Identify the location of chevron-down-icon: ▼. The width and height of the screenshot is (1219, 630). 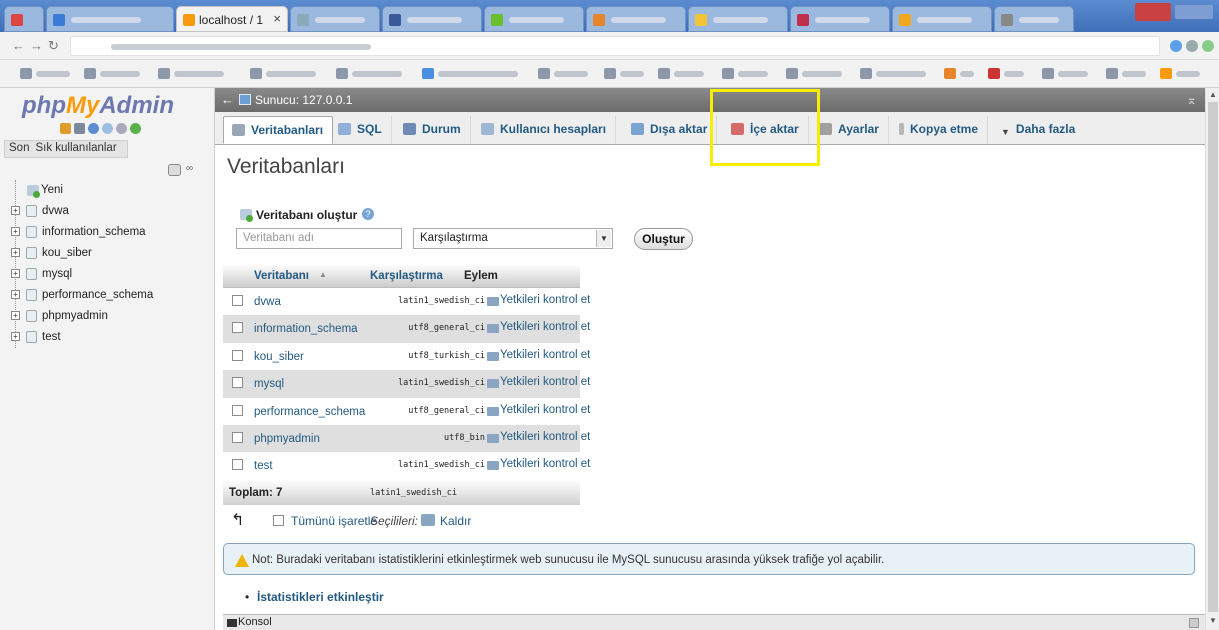
(603, 238).